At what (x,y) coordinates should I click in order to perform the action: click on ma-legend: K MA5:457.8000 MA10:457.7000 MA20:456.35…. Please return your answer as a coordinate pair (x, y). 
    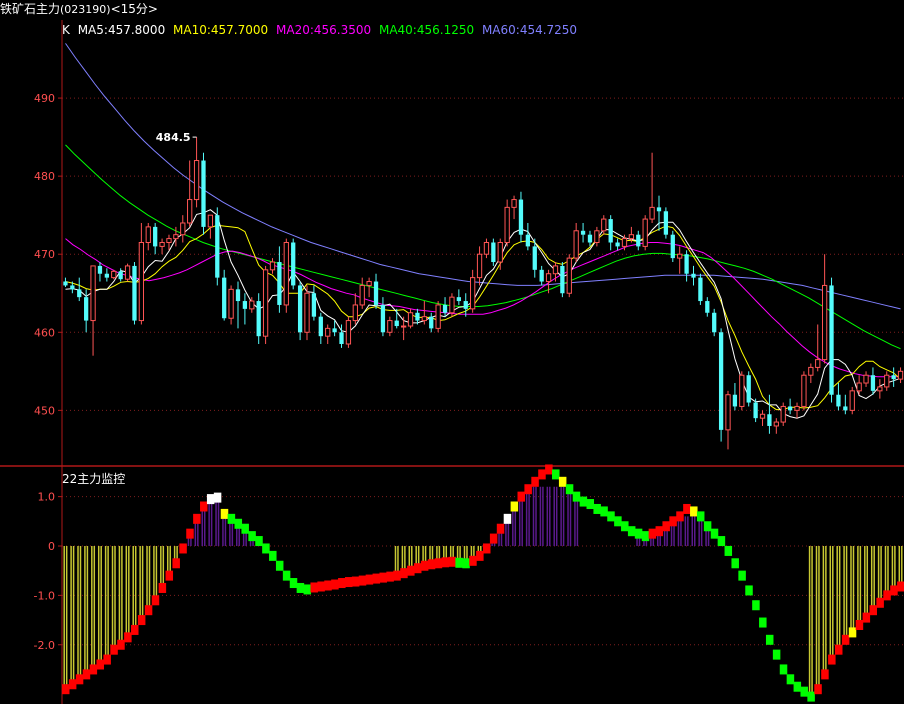
    Looking at the image, I should click on (321, 30).